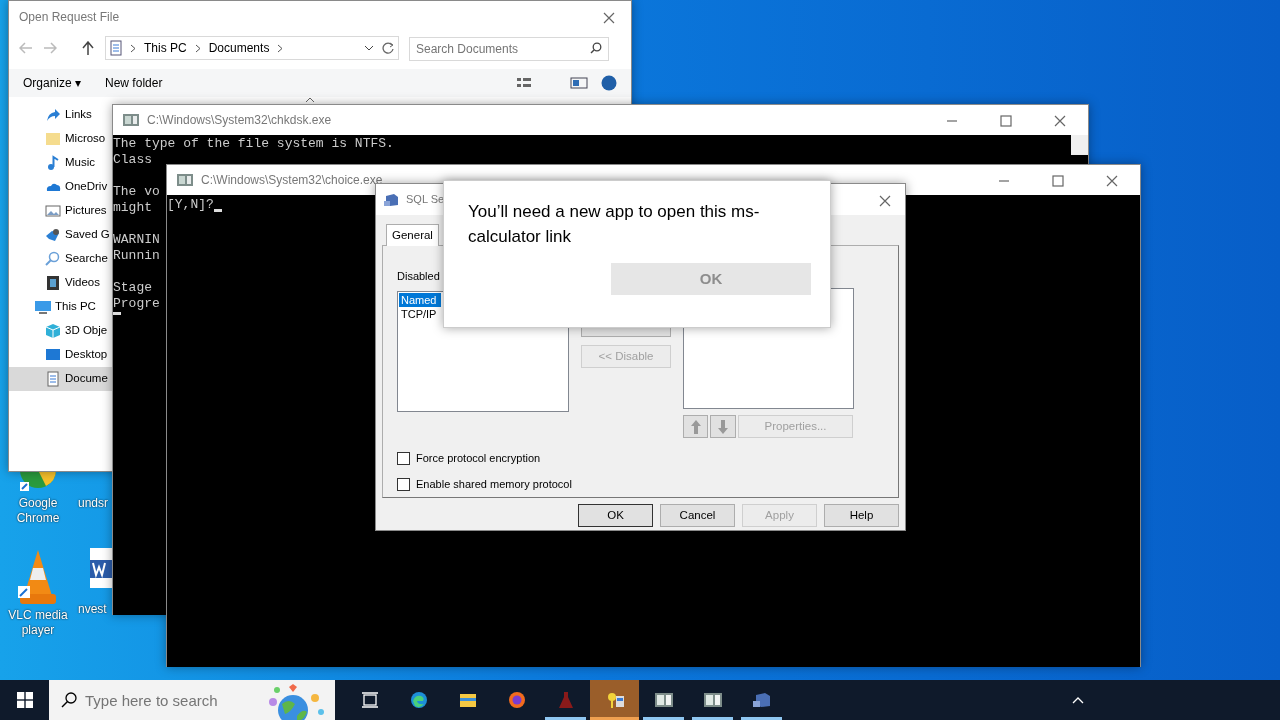 Image resolution: width=1280 pixels, height=720 pixels. I want to click on nav-item: Links, so click(60, 115).